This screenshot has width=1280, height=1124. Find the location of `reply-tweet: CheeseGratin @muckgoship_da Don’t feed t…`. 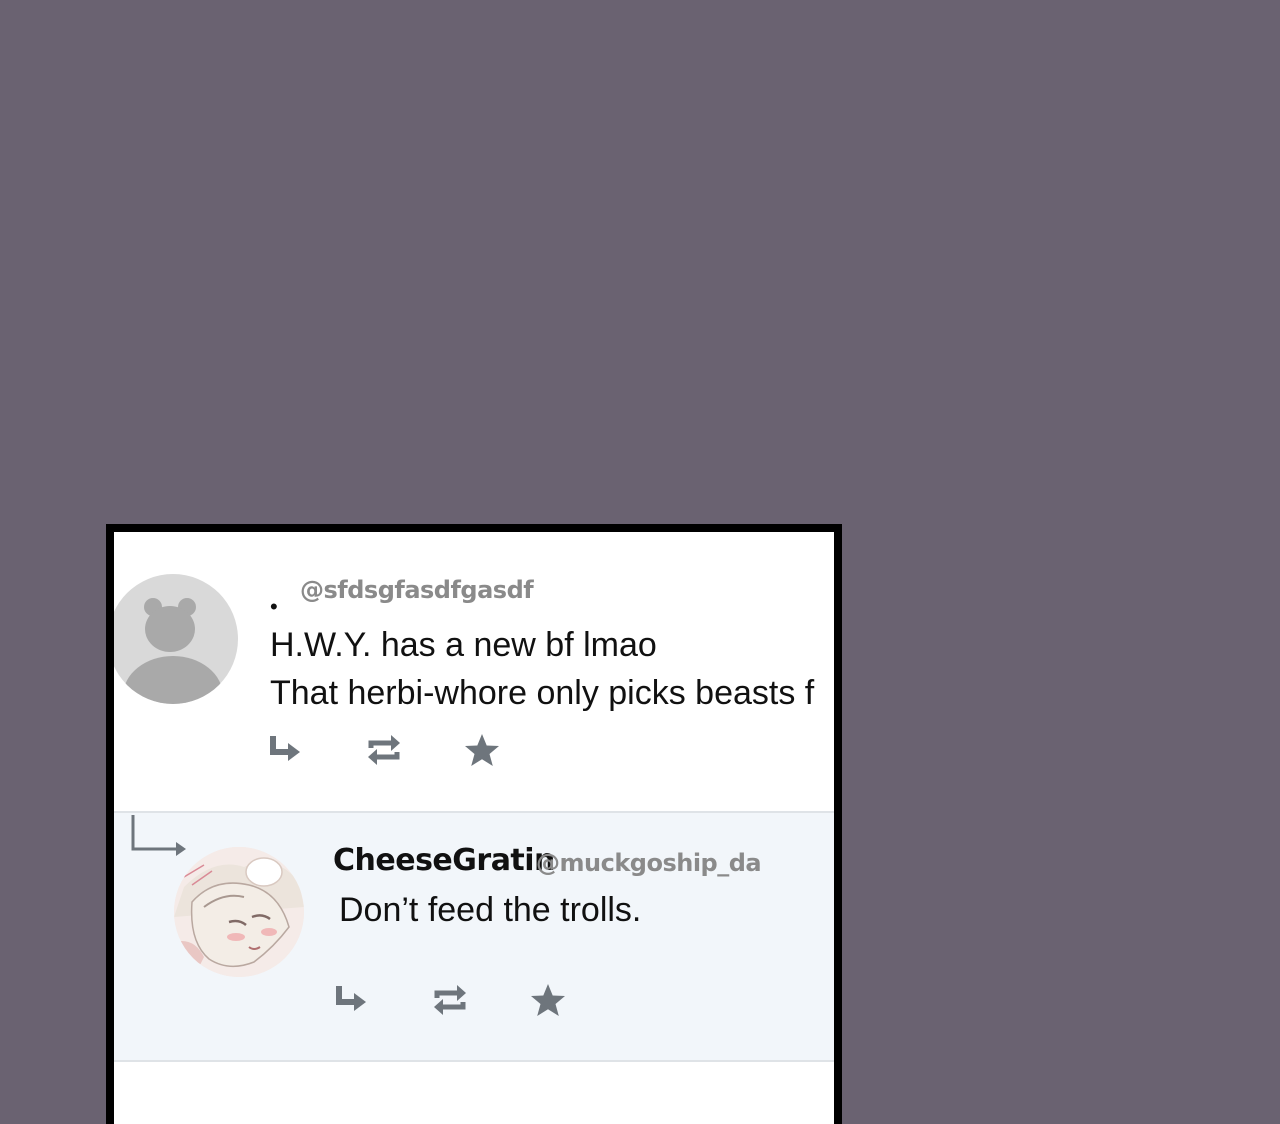

reply-tweet: CheeseGratin @muckgoship_da Don’t feed t… is located at coordinates (474, 936).